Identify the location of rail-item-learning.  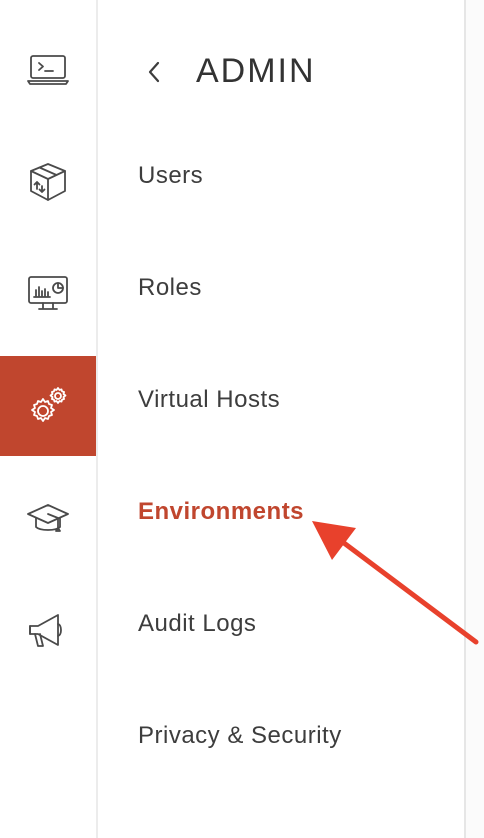
(48, 518).